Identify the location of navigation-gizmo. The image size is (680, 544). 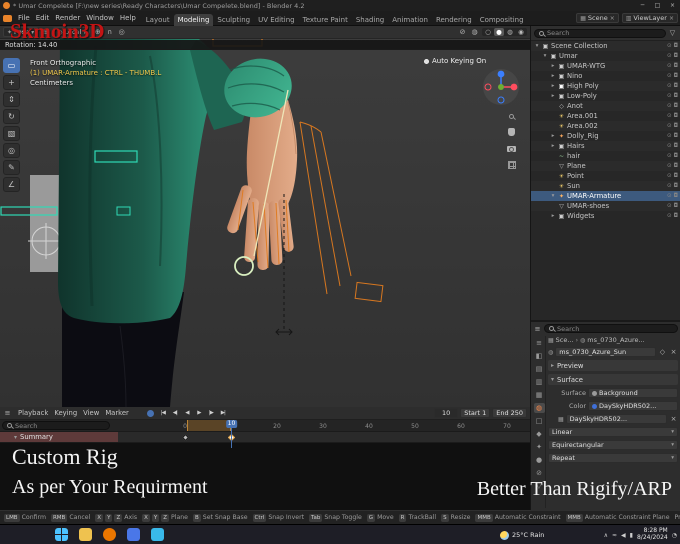
(501, 87).